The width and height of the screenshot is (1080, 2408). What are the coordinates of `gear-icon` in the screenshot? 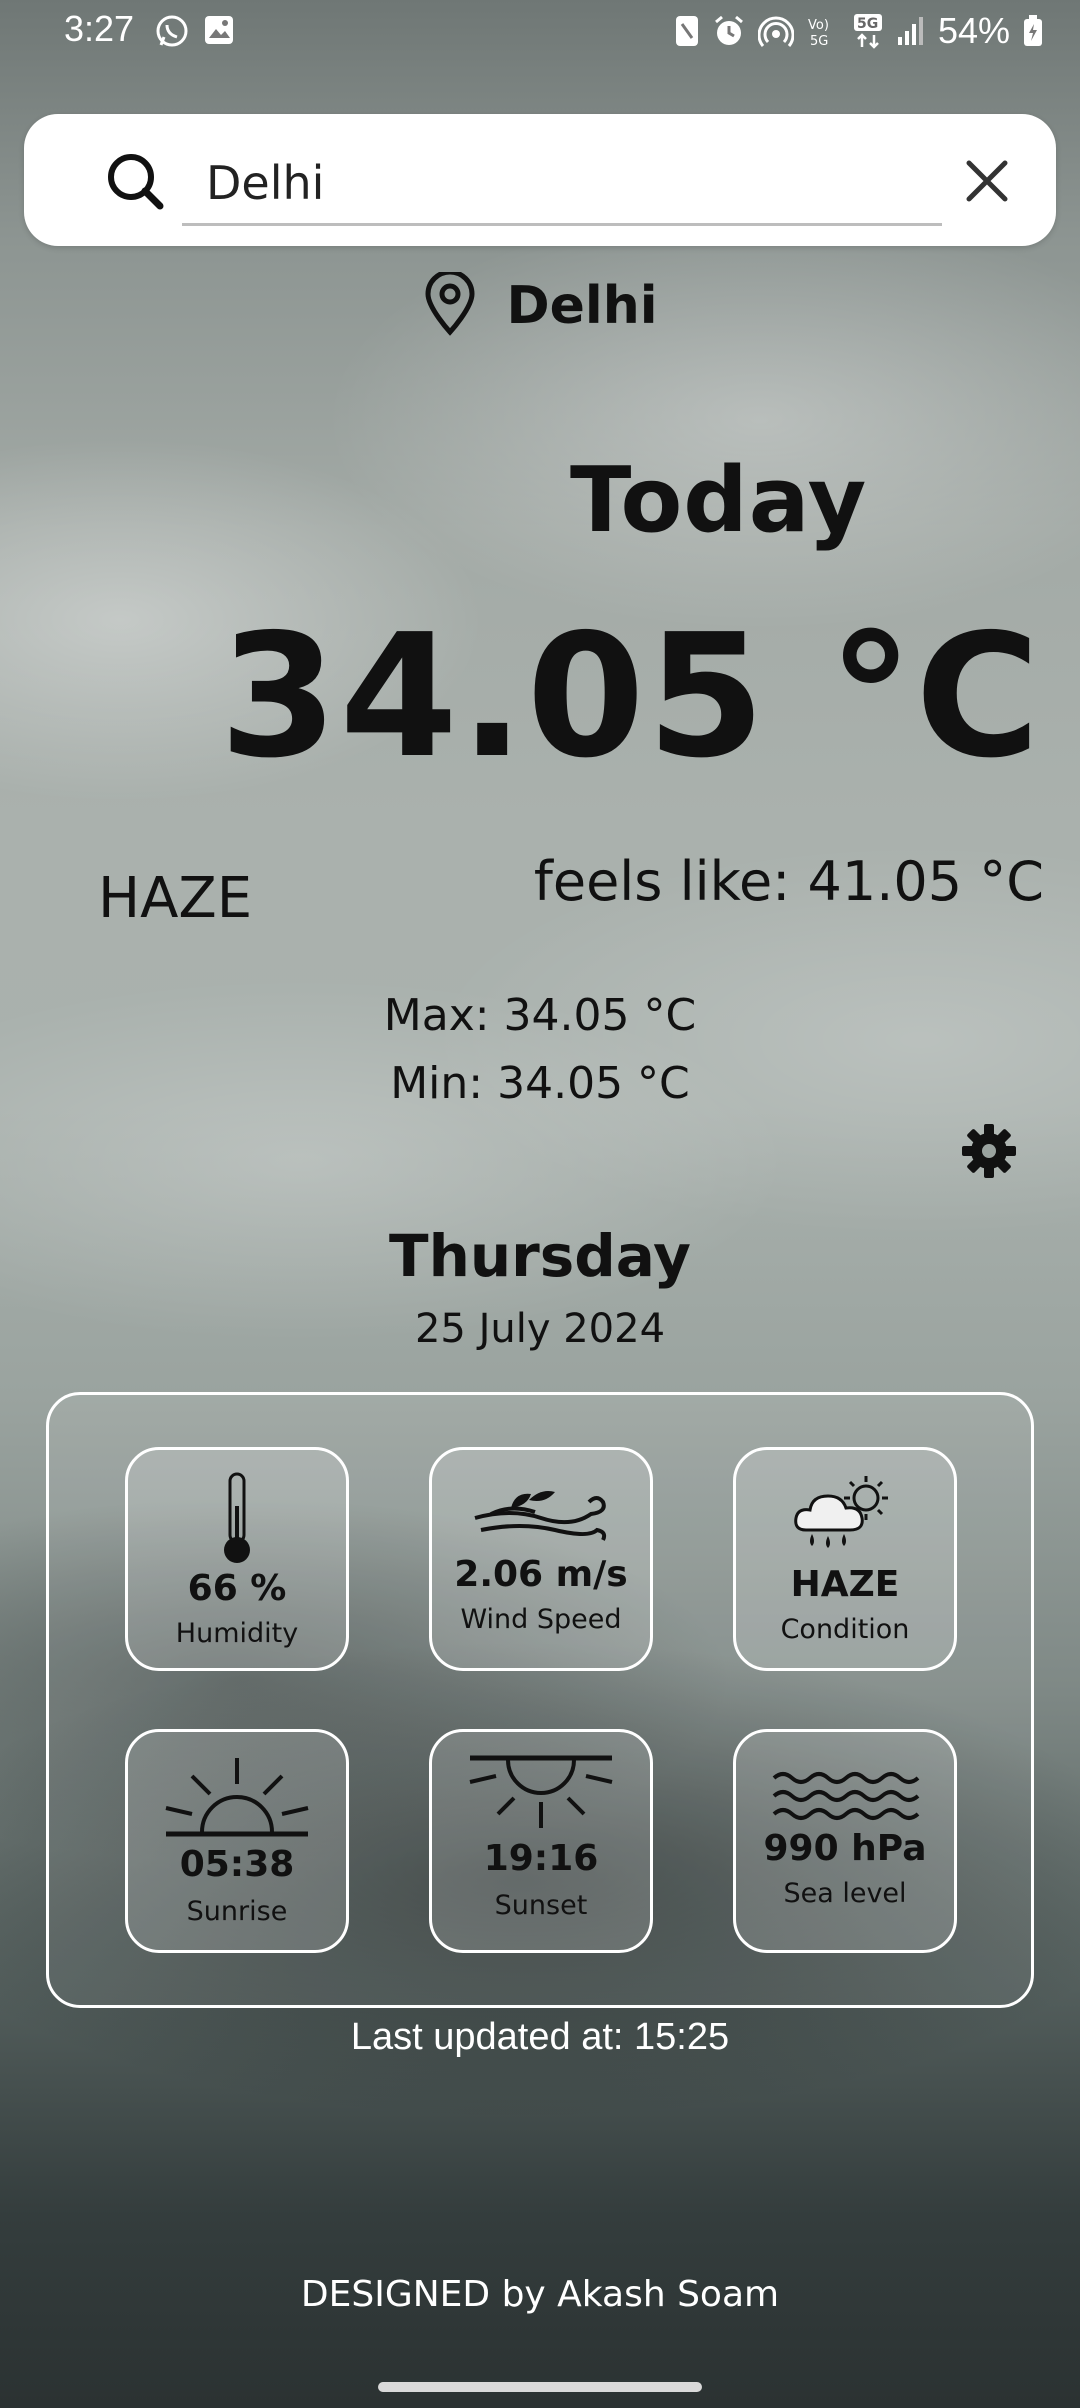 It's located at (989, 1153).